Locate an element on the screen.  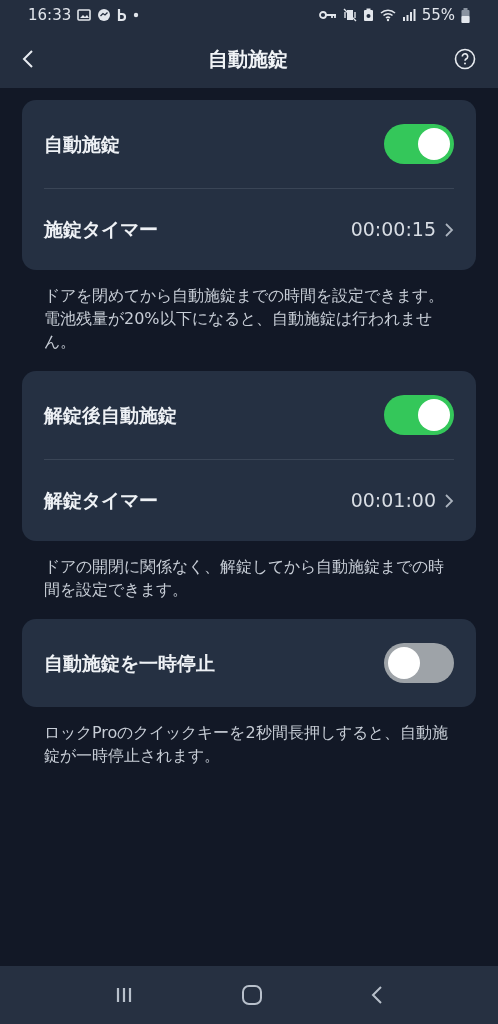
setting-label: 解錠タイマー is located at coordinates (101, 501).